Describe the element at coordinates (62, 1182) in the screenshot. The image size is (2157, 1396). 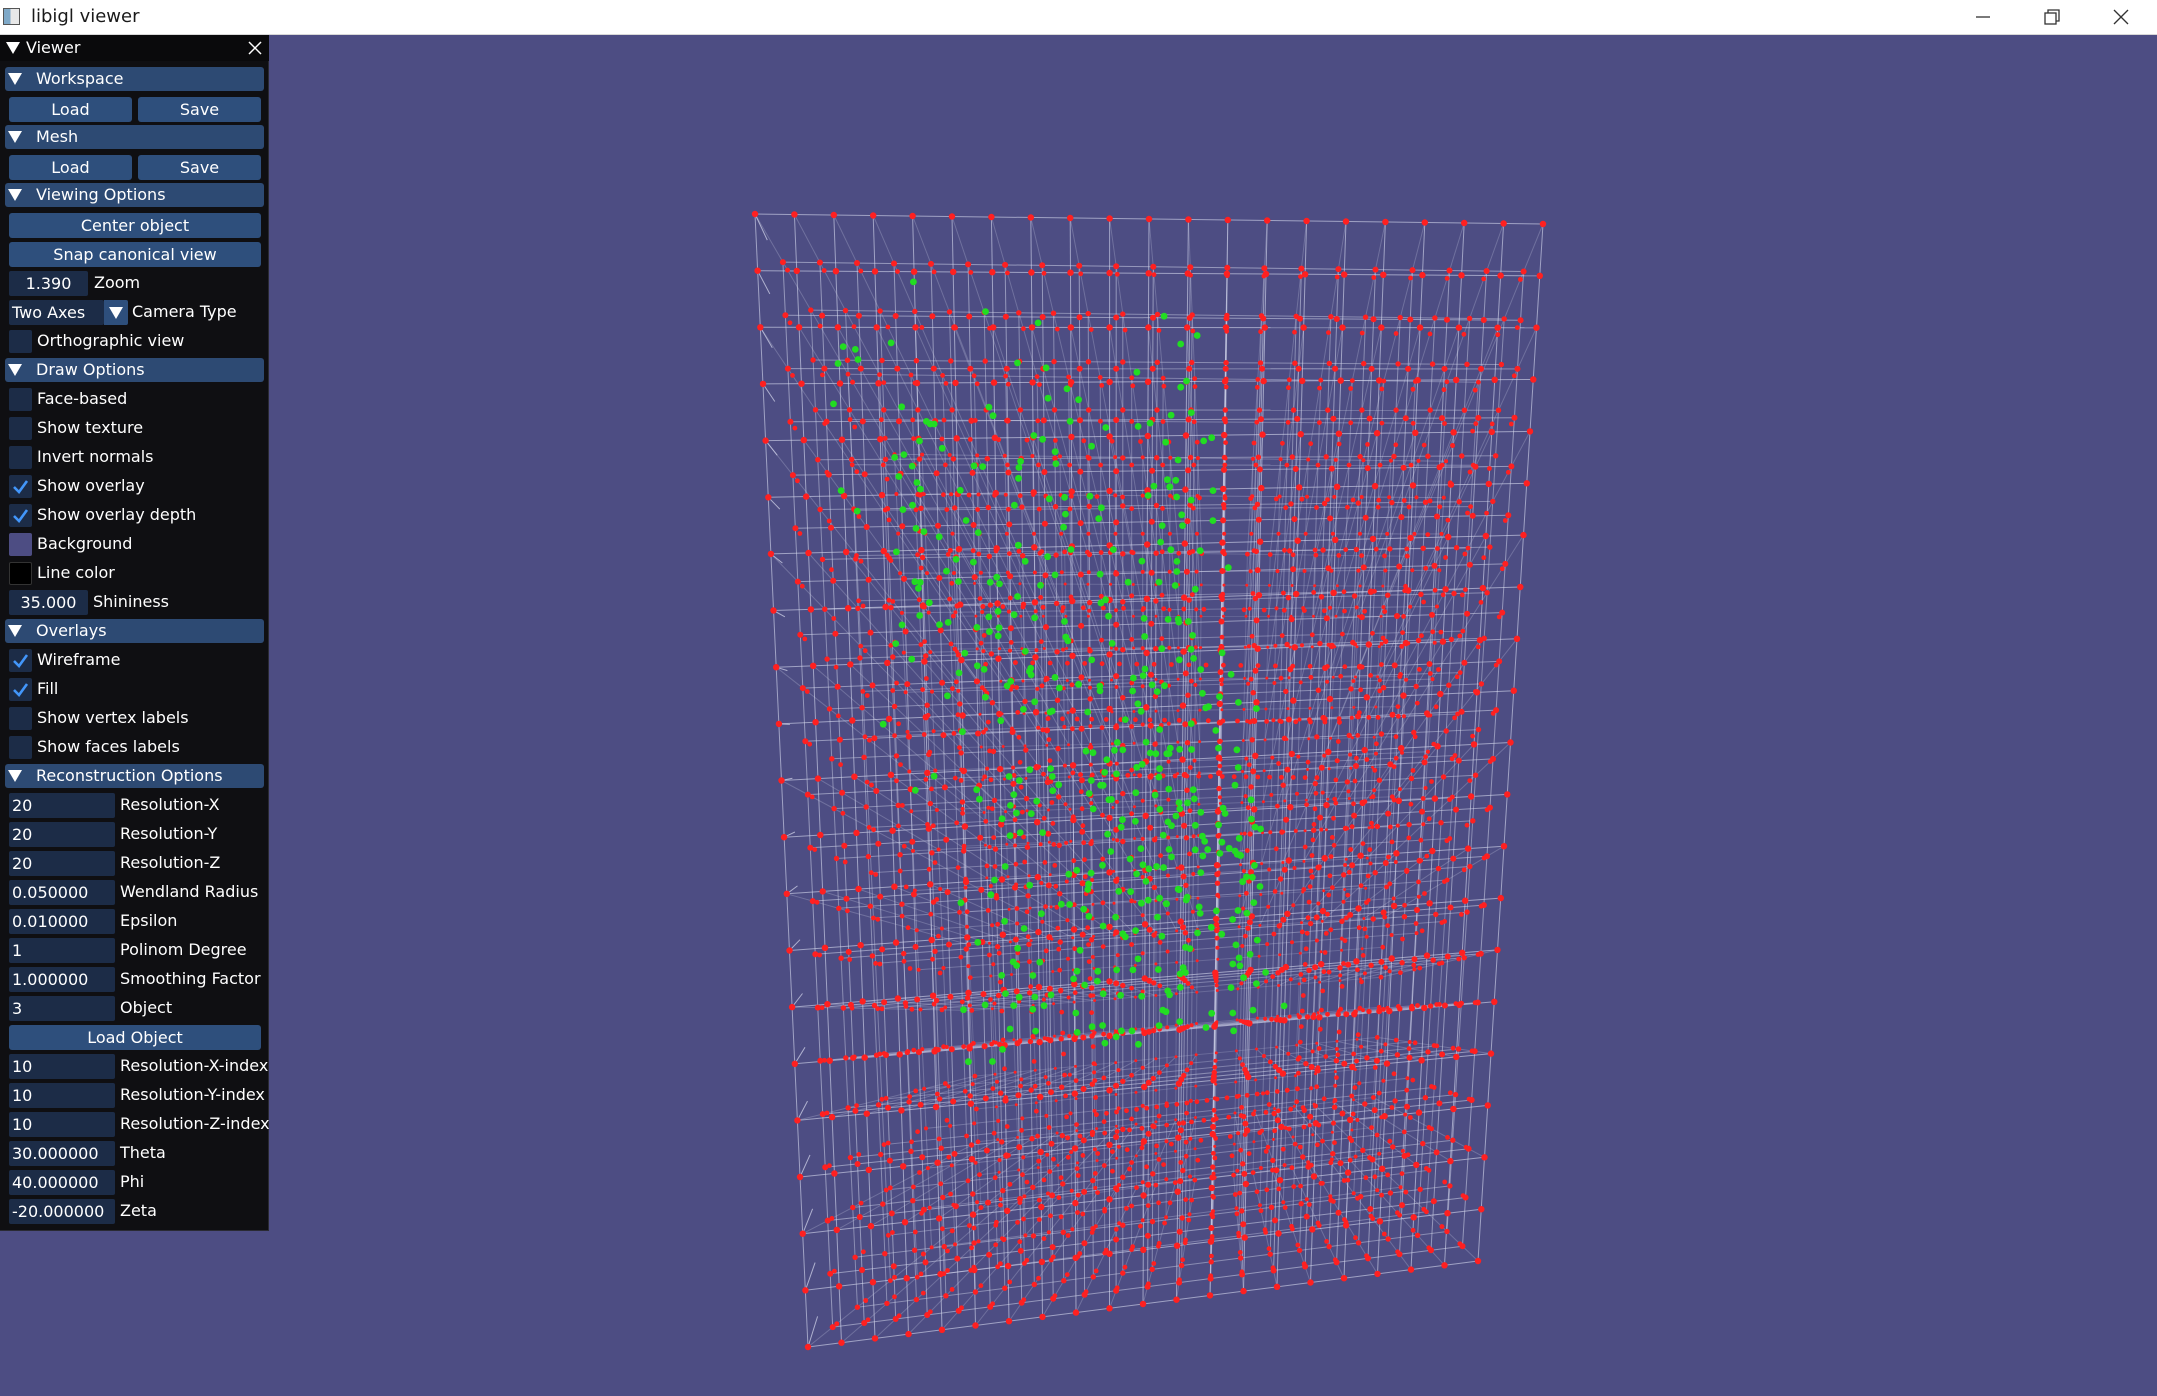
I see `phi-input: 40.000000` at that location.